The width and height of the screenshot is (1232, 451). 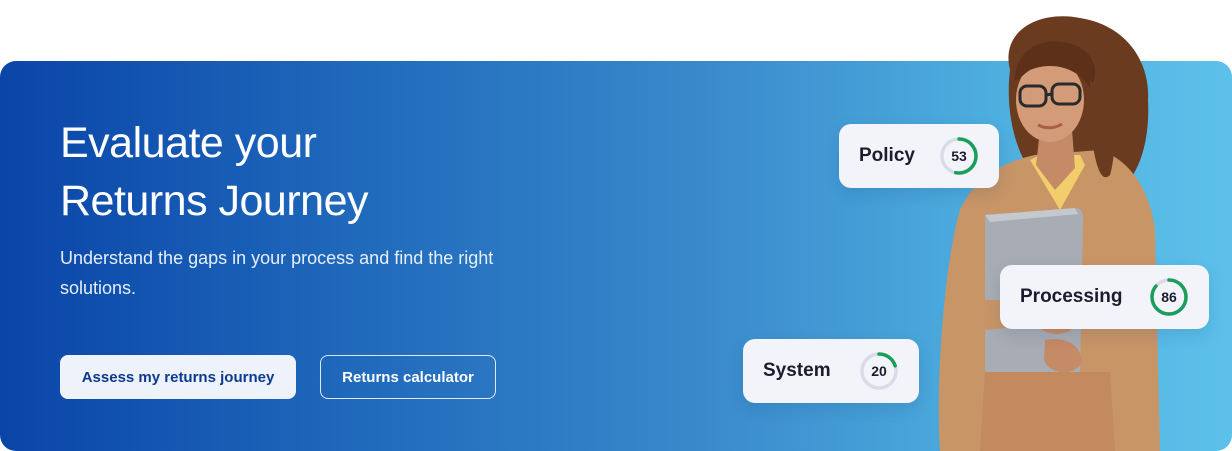 I want to click on processing-score-card: Processing 86, so click(x=1104, y=297).